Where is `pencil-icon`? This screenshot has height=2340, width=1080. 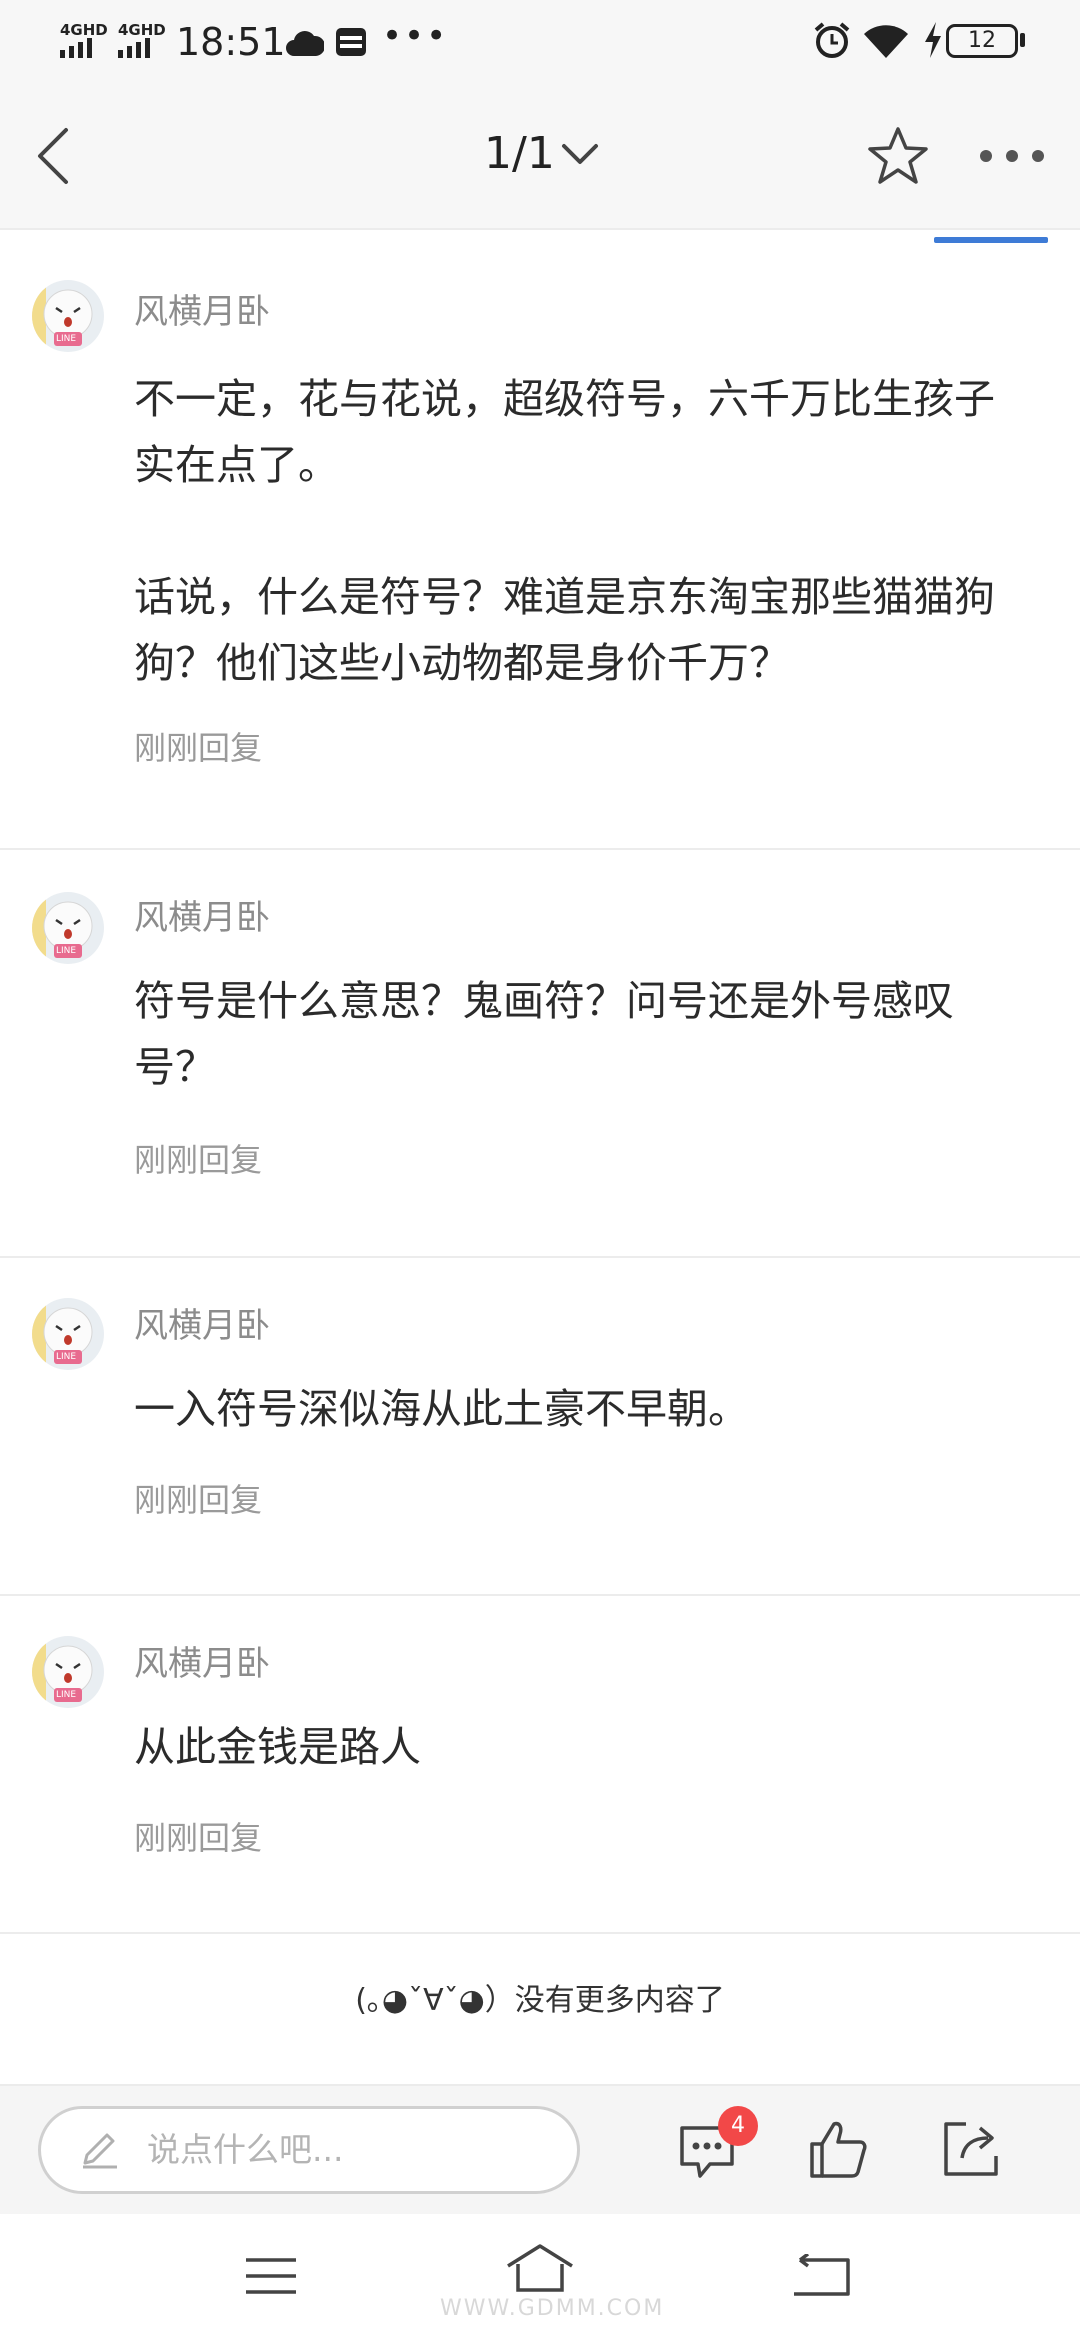 pencil-icon is located at coordinates (100, 2151).